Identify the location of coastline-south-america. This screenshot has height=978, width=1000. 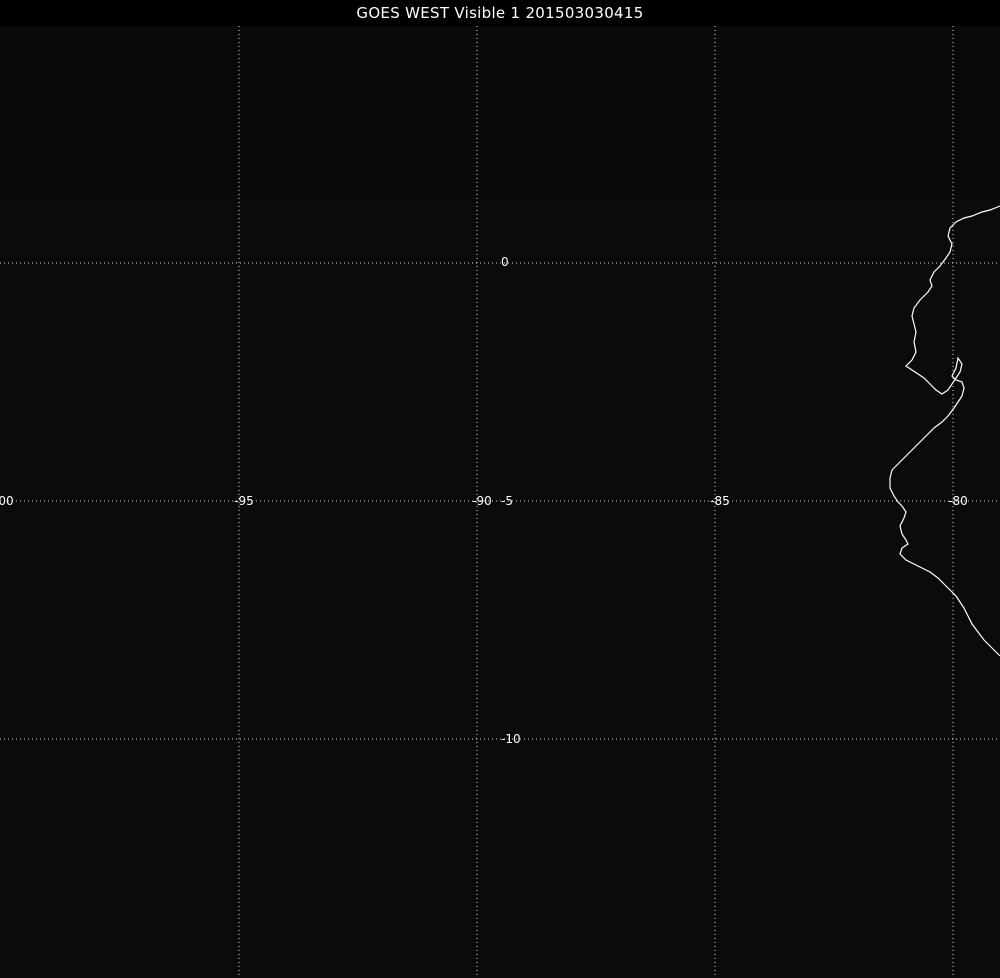
(944, 431).